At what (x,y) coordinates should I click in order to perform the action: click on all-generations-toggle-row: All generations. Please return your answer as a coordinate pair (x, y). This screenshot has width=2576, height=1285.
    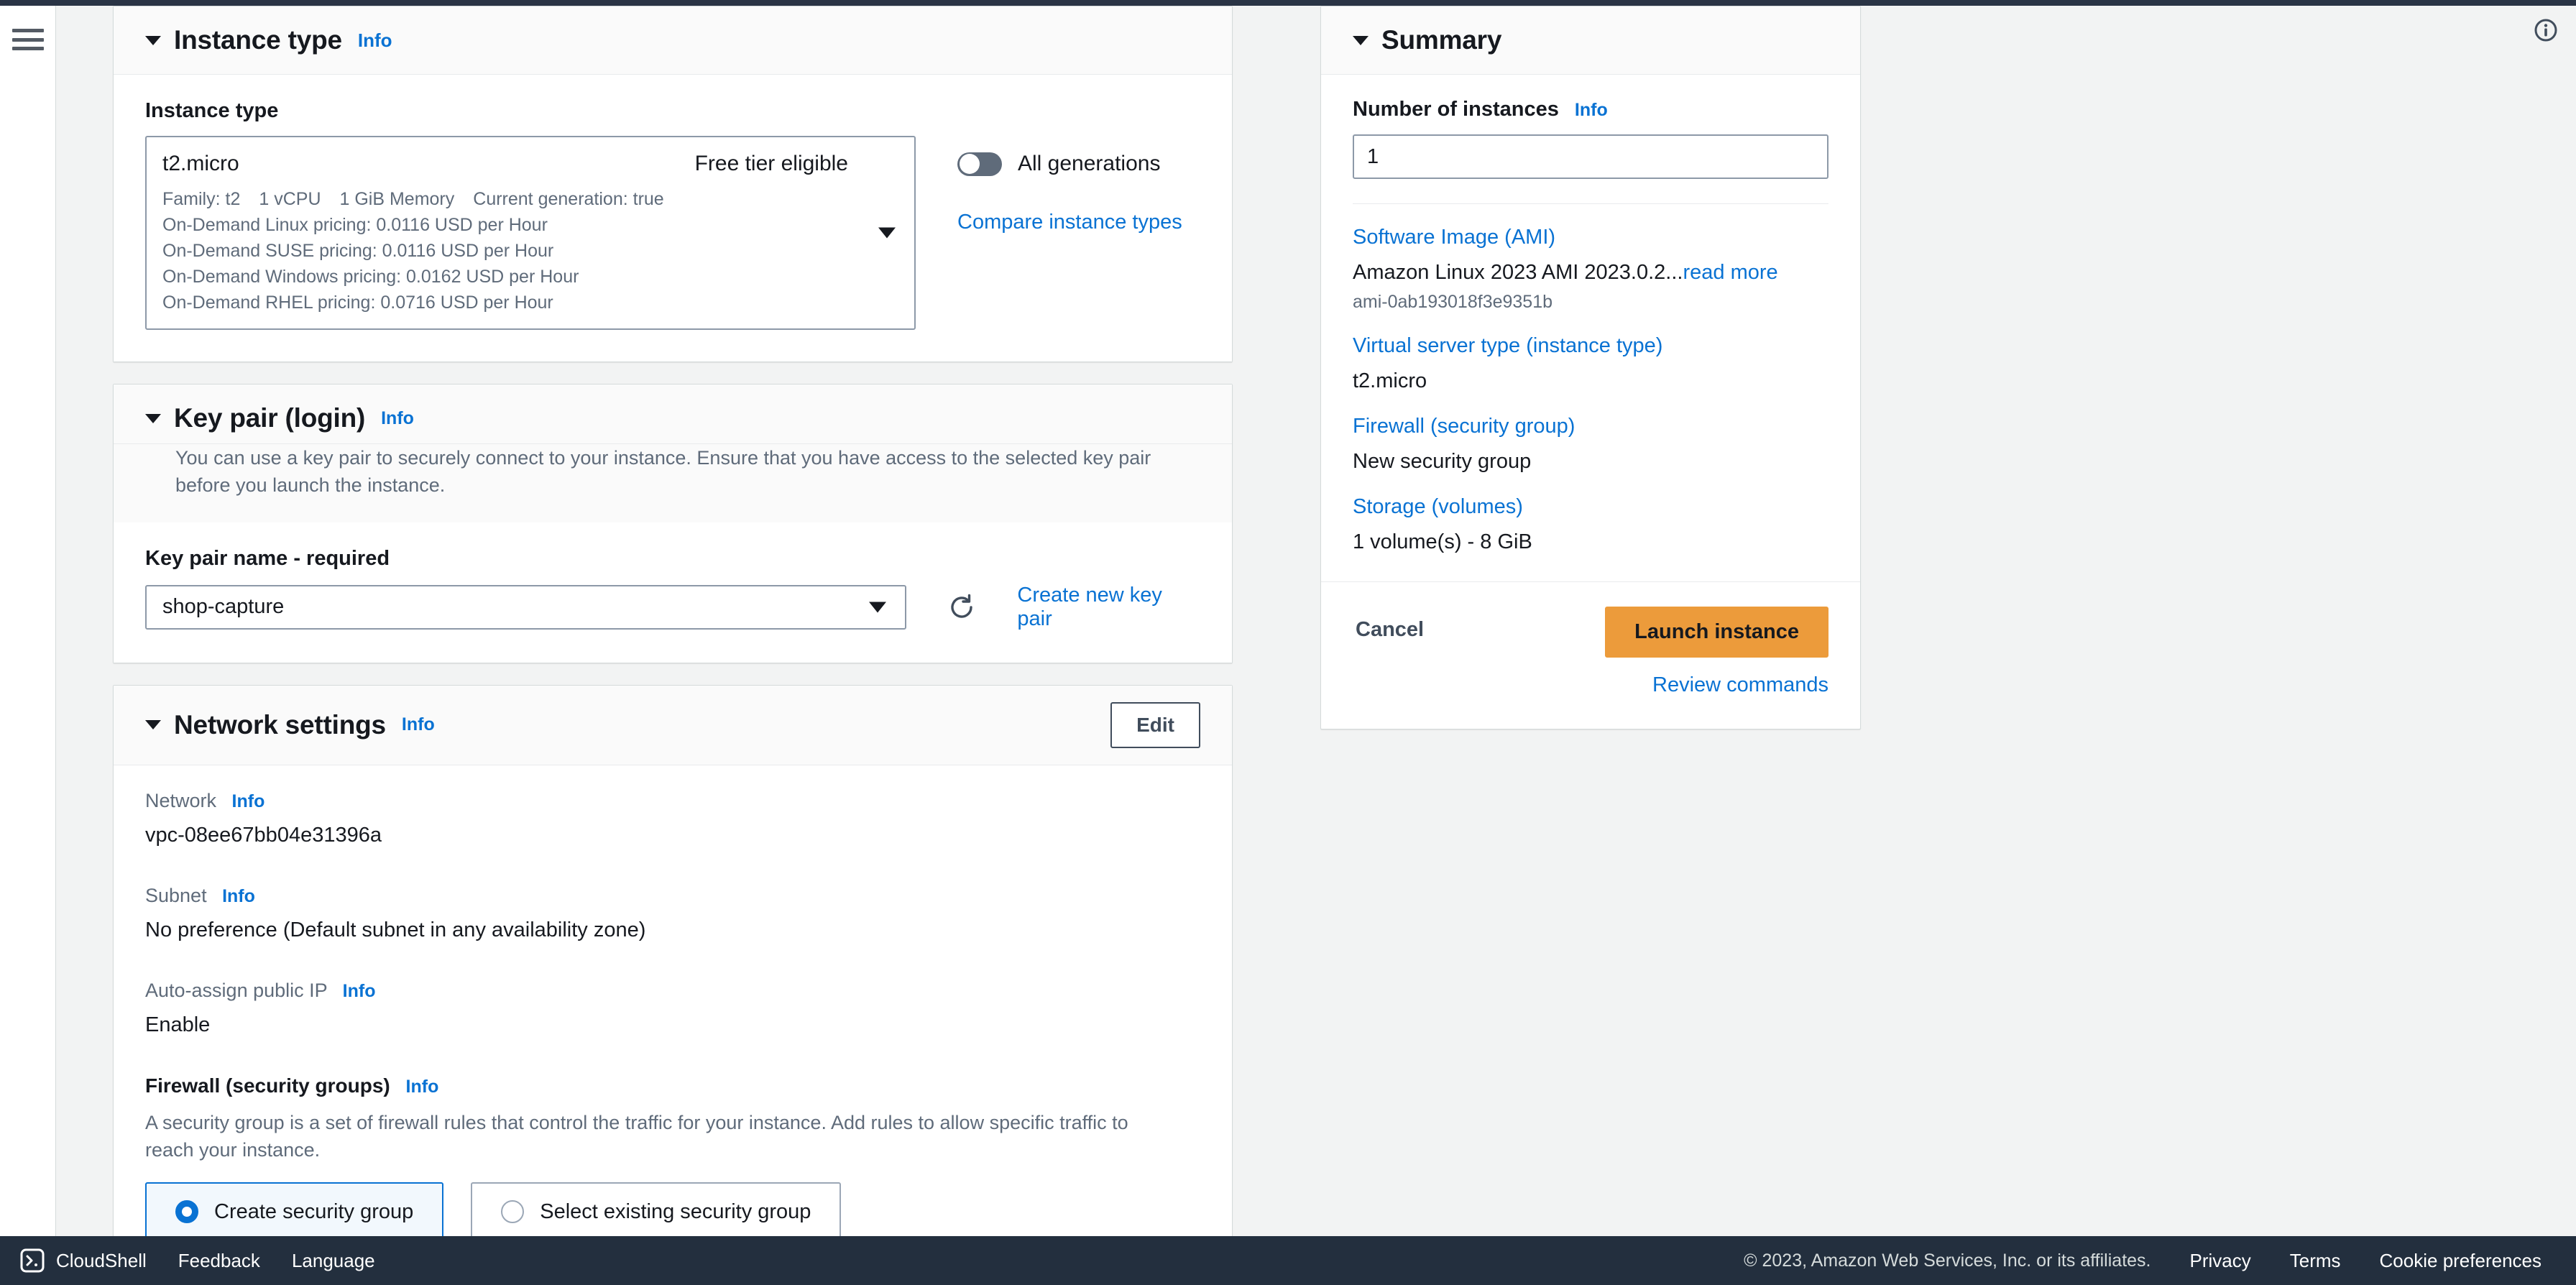
    Looking at the image, I should click on (1069, 164).